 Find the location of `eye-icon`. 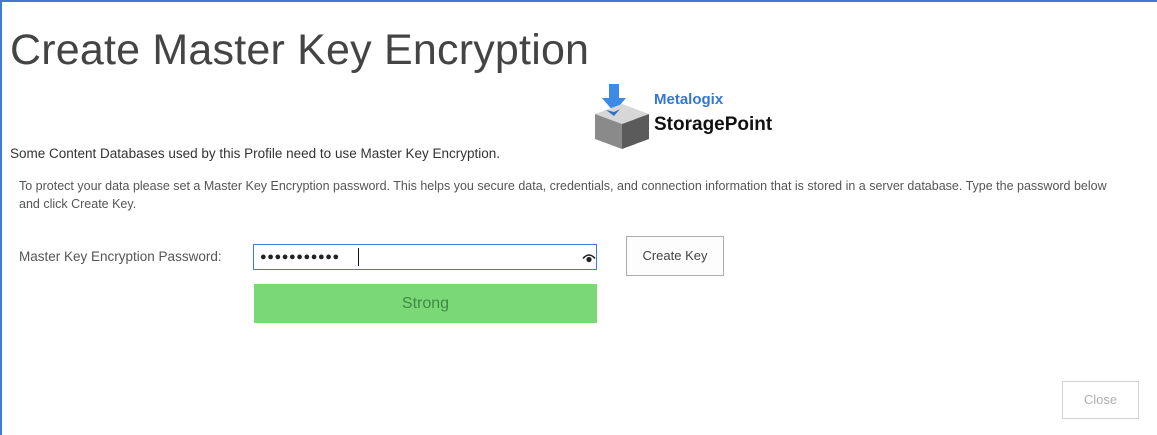

eye-icon is located at coordinates (589, 258).